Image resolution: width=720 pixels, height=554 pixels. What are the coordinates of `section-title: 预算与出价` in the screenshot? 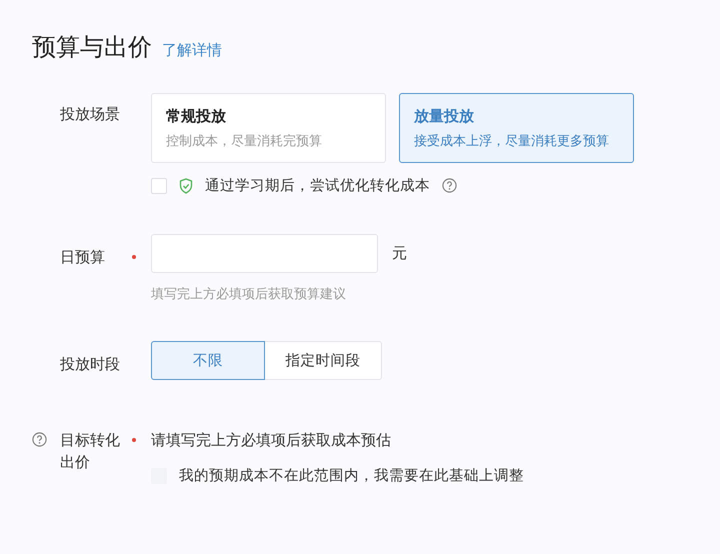 It's located at (92, 47).